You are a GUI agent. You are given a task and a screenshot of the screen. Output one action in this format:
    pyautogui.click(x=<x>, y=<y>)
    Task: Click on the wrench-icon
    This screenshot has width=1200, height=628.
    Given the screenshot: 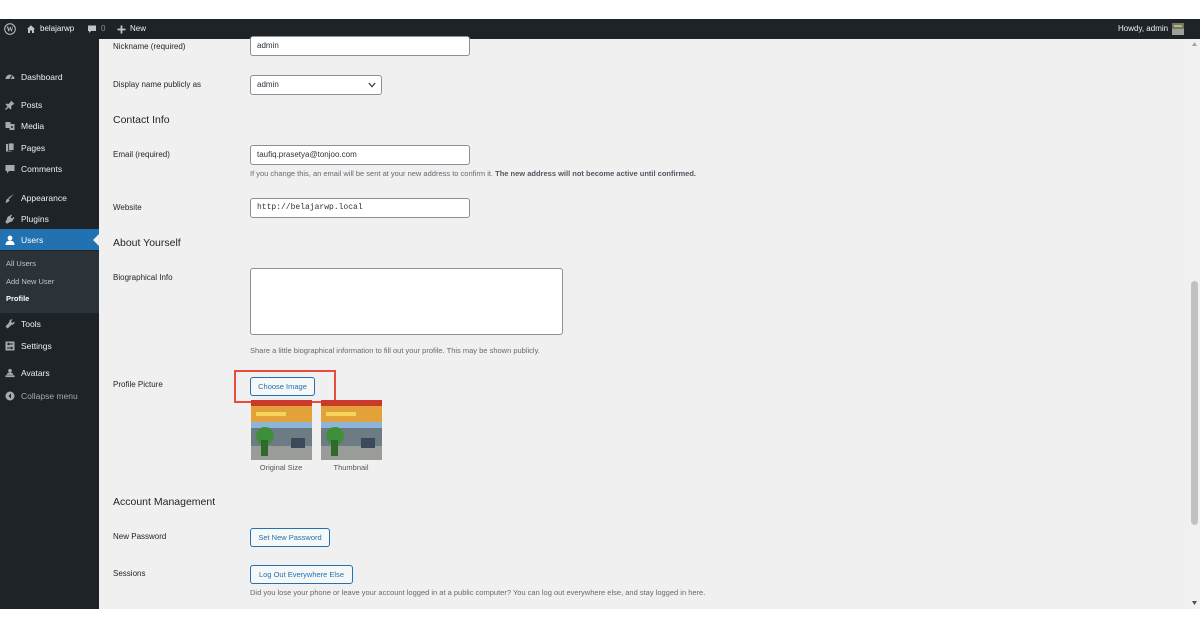 What is the action you would take?
    pyautogui.click(x=10, y=323)
    